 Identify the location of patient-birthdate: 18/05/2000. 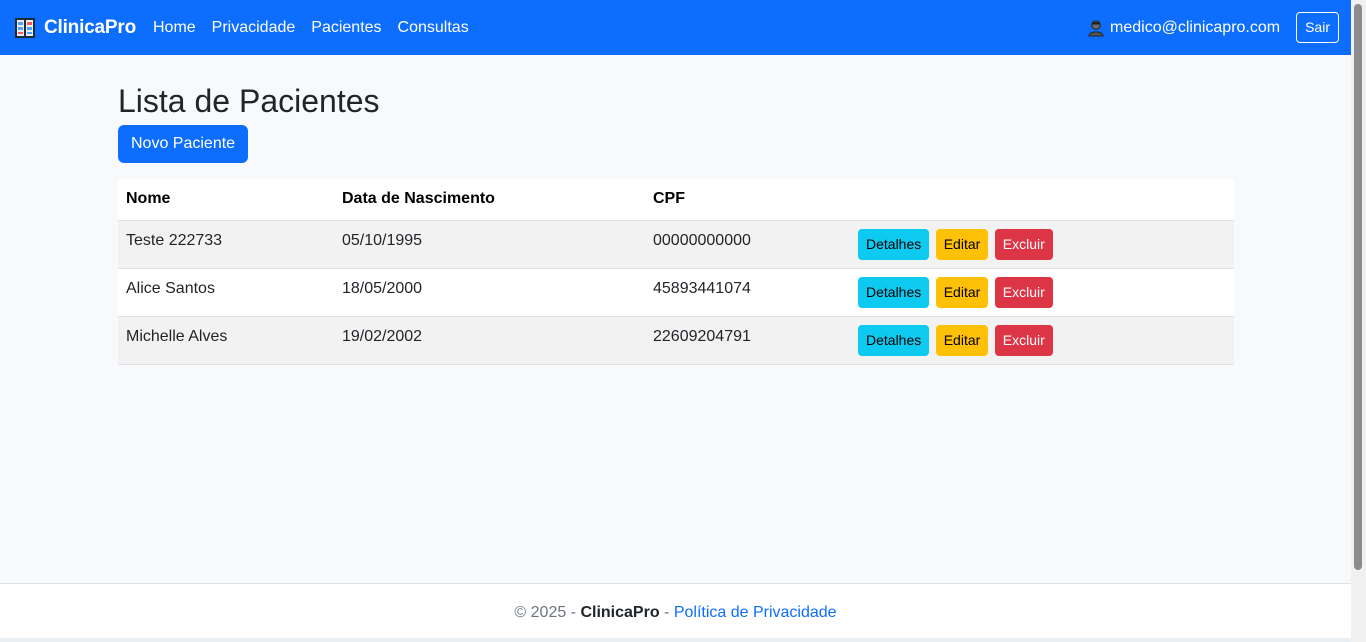
(382, 288).